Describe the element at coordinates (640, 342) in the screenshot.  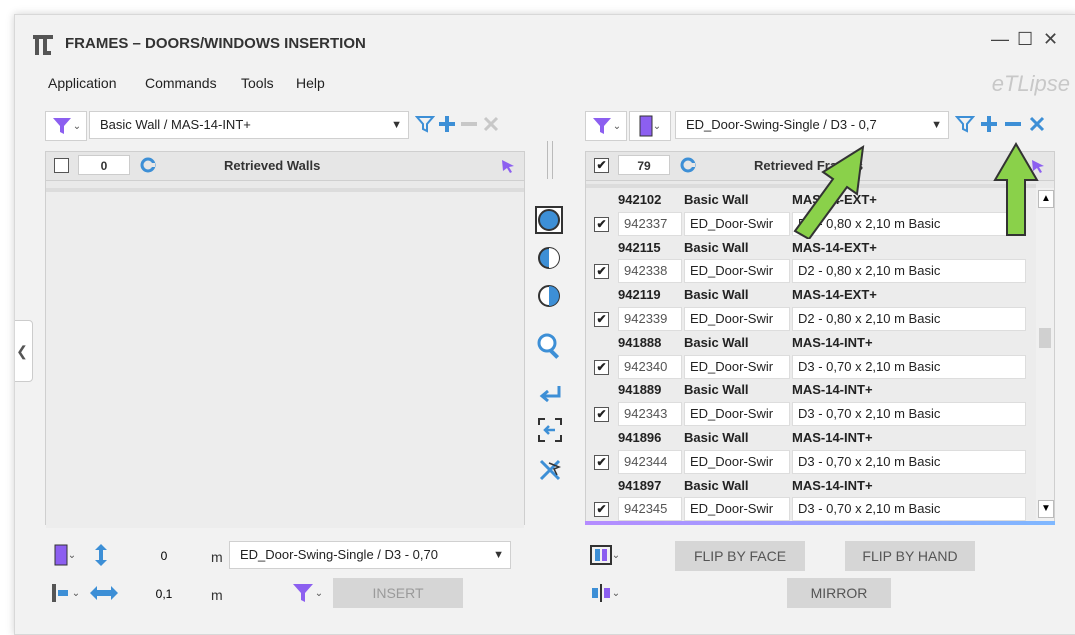
I see `row-id: 941888` at that location.